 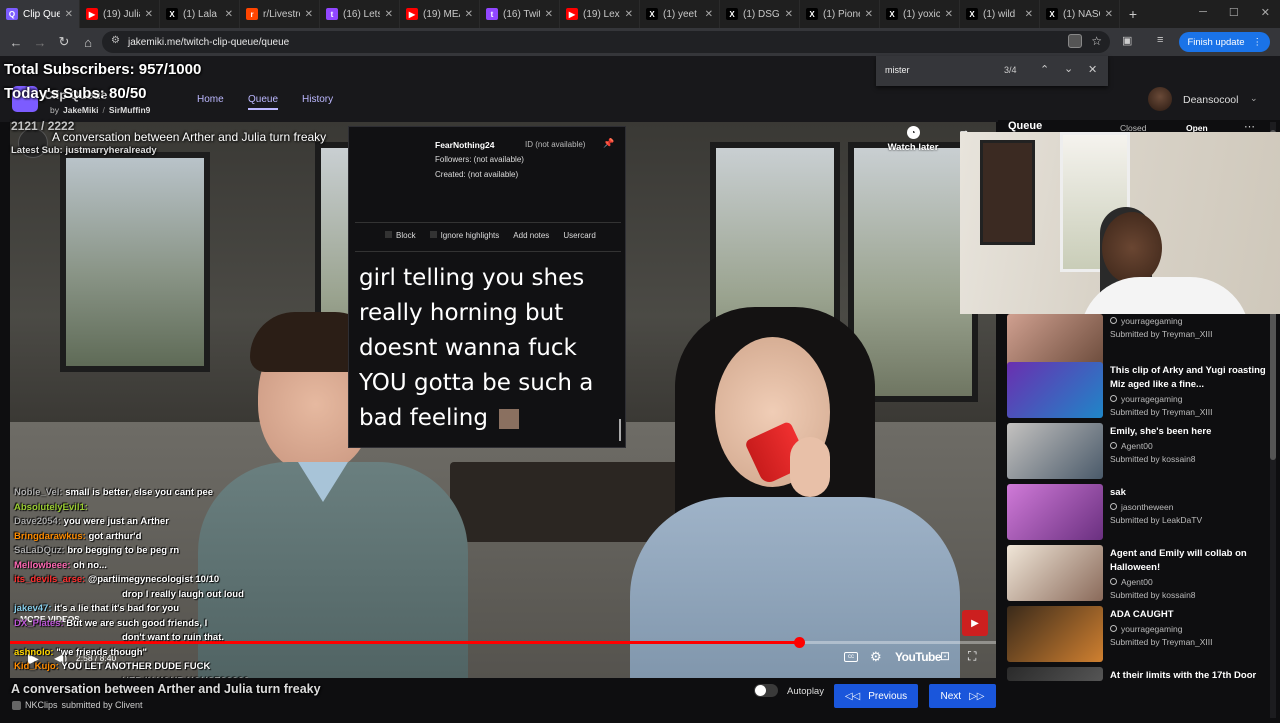 What do you see at coordinates (851, 657) in the screenshot?
I see `captions-icon: cc` at bounding box center [851, 657].